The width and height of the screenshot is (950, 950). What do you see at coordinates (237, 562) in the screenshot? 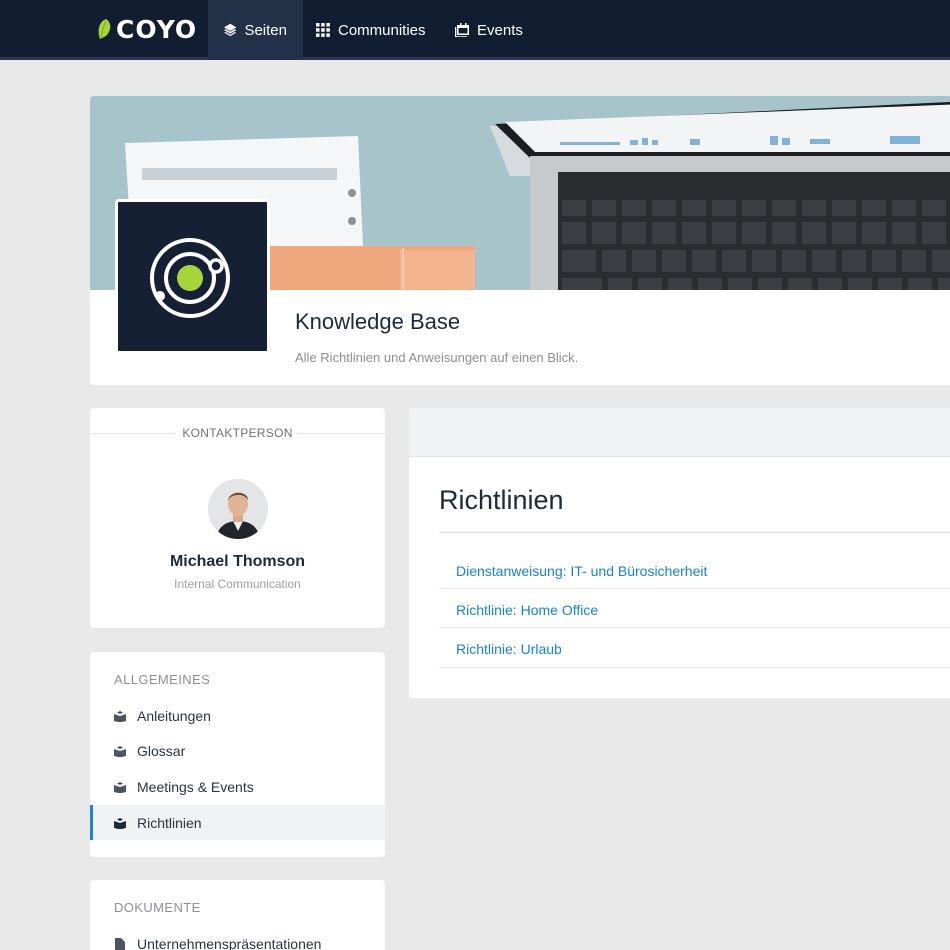
I see `contact-name: Michael Thomson` at bounding box center [237, 562].